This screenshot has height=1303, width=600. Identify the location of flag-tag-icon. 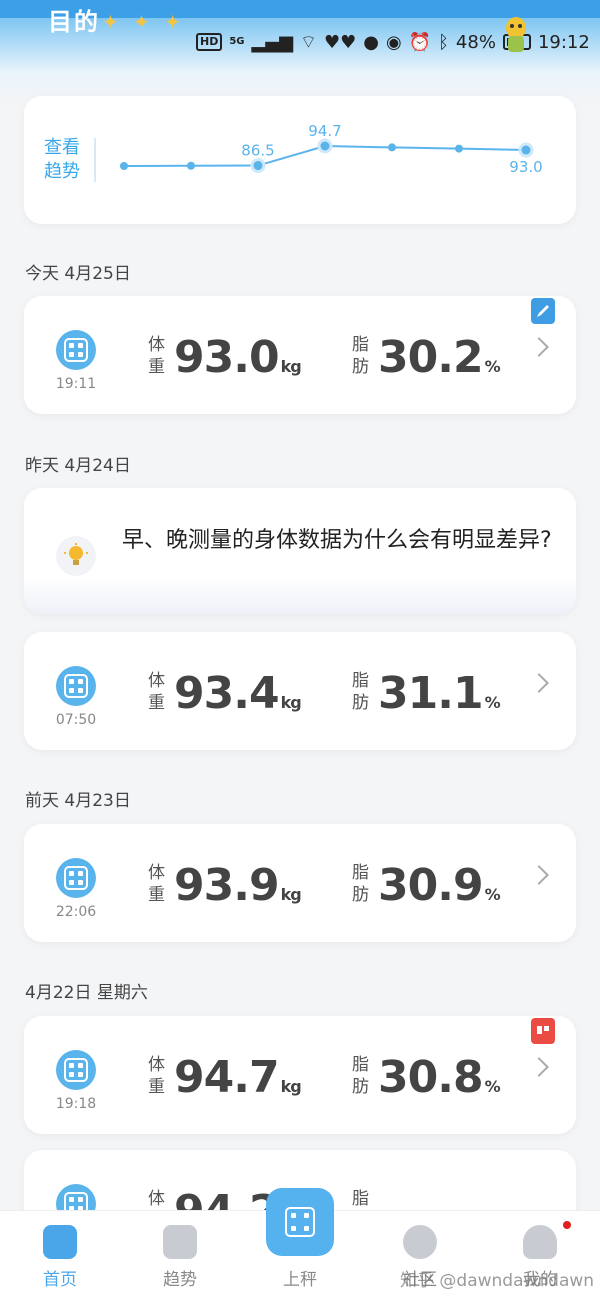
(543, 1031).